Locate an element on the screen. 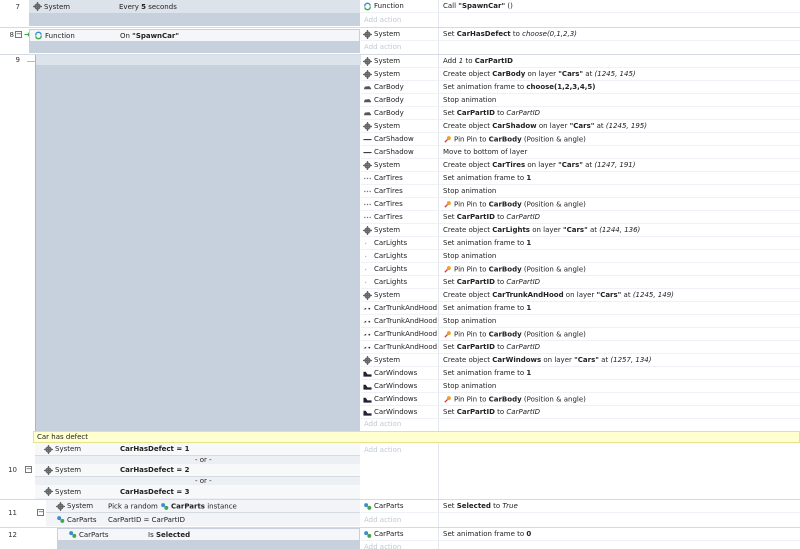 The image size is (800, 549). condition-row: System CarHasDefect = 1 is located at coordinates (197, 449).